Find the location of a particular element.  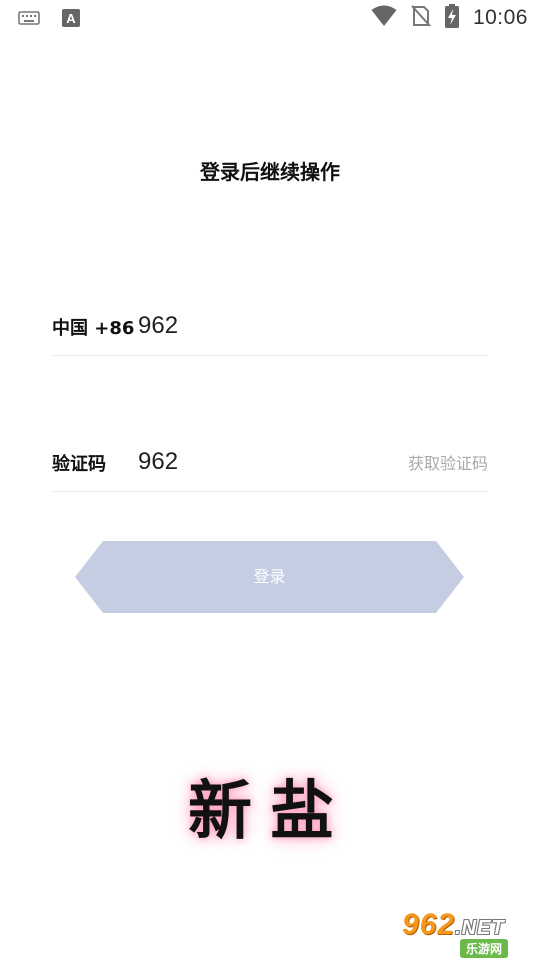

login-button-label: 登录 is located at coordinates (269, 576).